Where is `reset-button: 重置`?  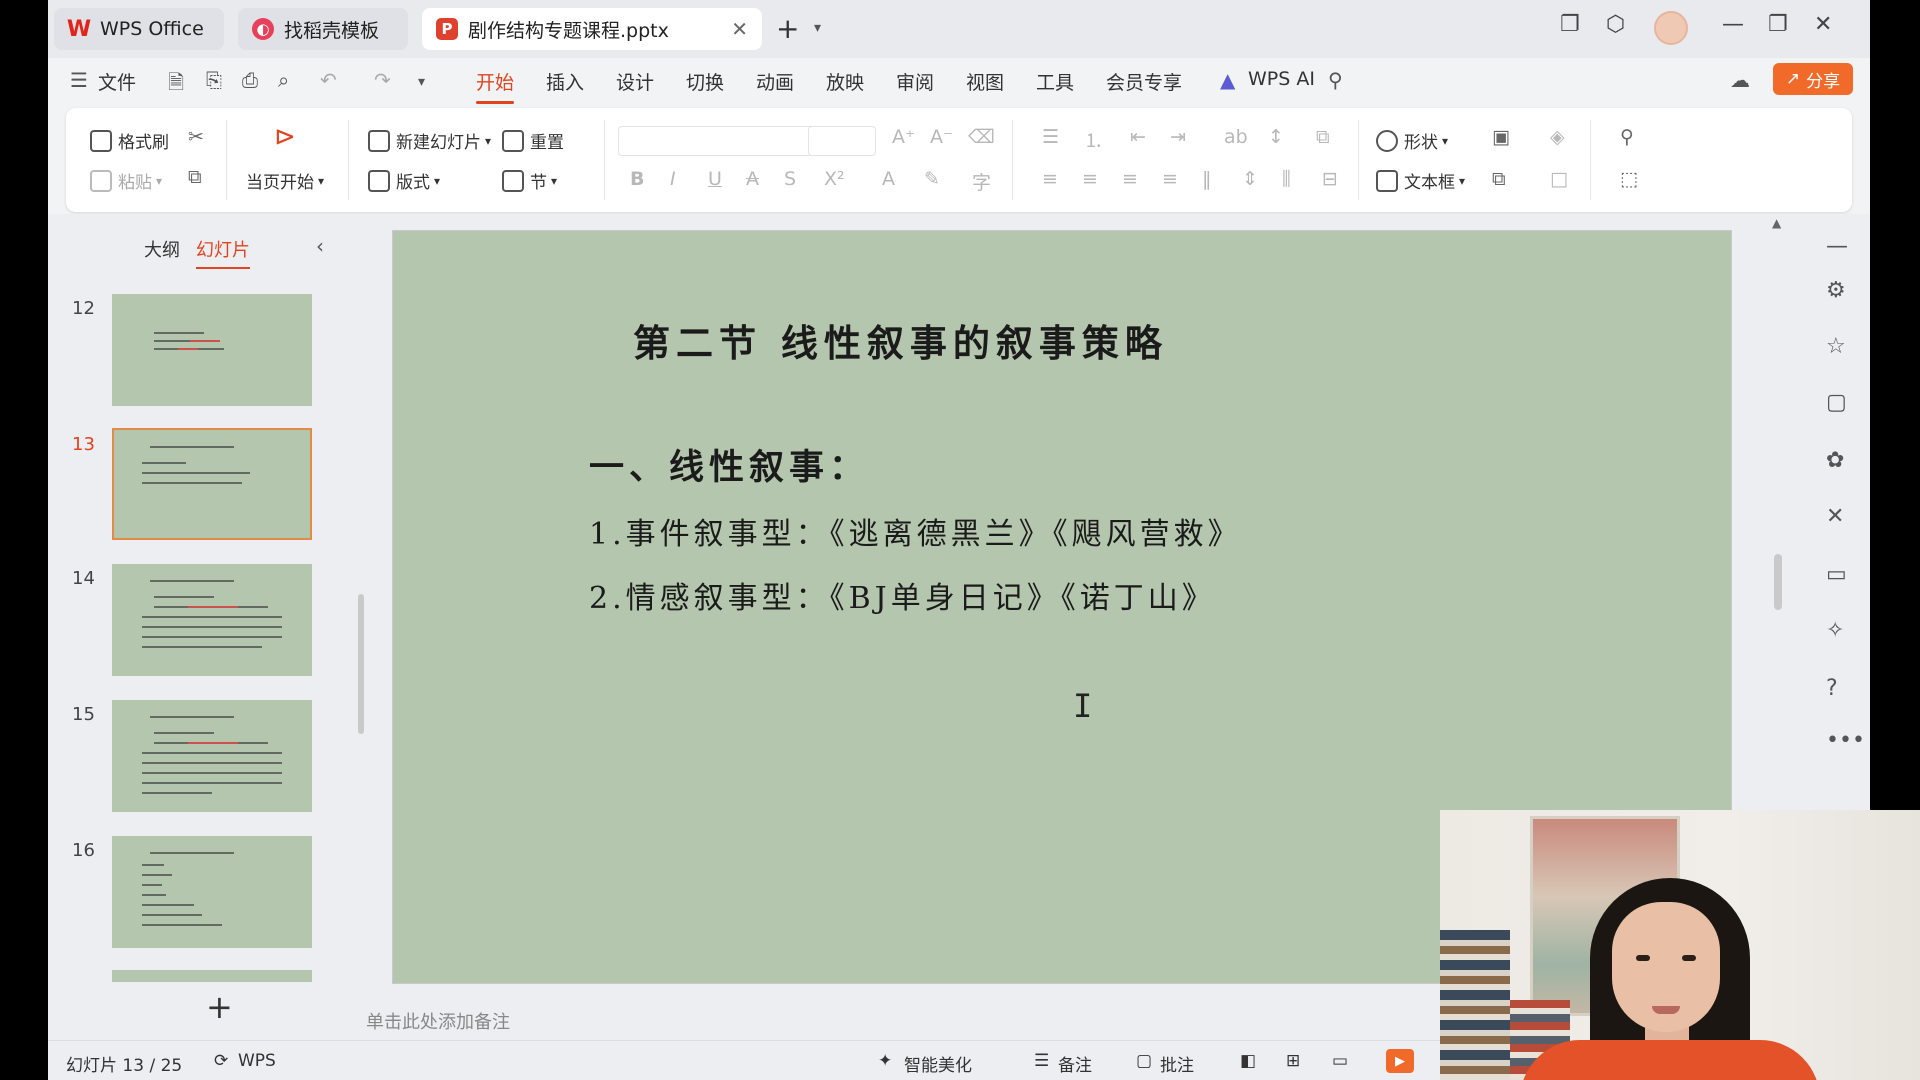
reset-button: 重置 is located at coordinates (533, 140).